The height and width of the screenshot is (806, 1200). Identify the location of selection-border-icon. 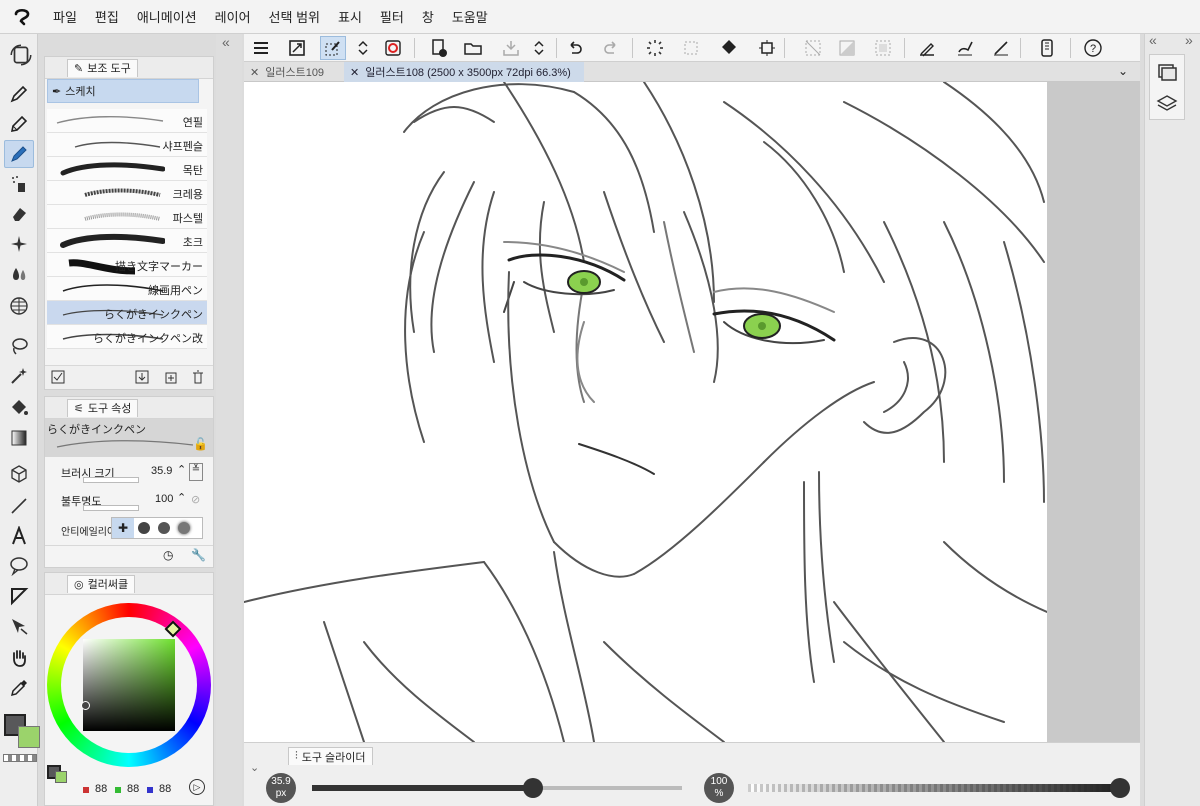
(883, 48).